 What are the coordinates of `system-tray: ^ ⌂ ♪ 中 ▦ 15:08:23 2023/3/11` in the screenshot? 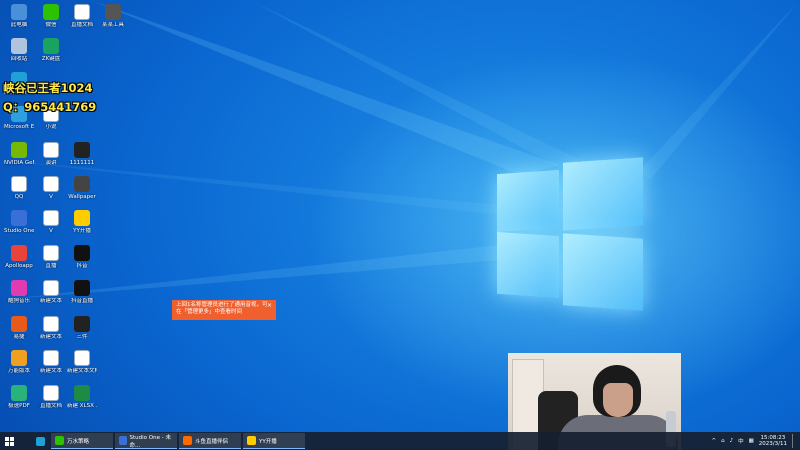 It's located at (753, 441).